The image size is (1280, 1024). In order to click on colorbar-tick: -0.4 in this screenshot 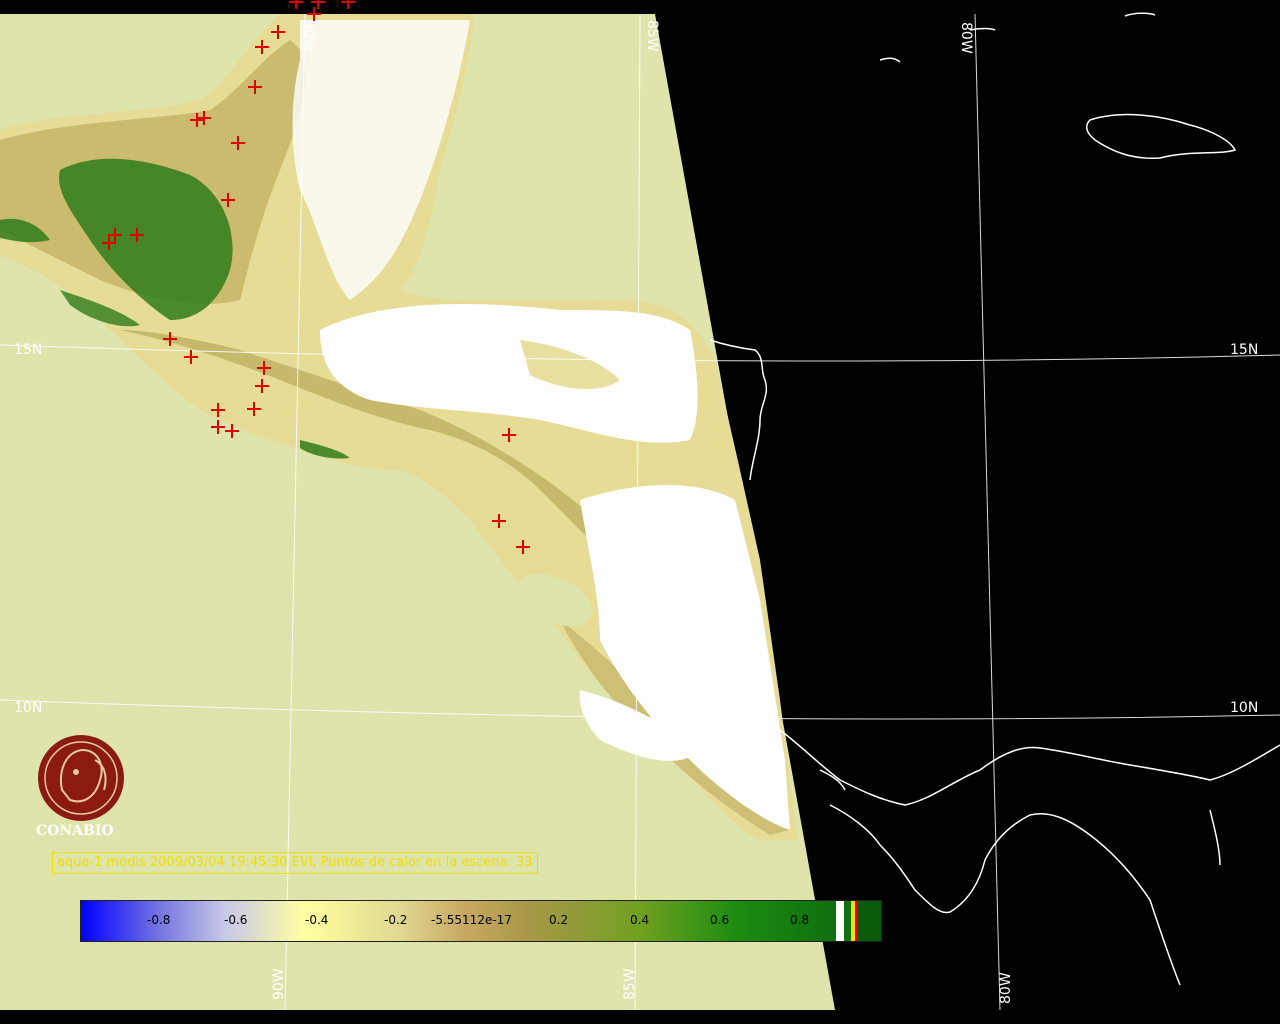, I will do `click(317, 920)`.